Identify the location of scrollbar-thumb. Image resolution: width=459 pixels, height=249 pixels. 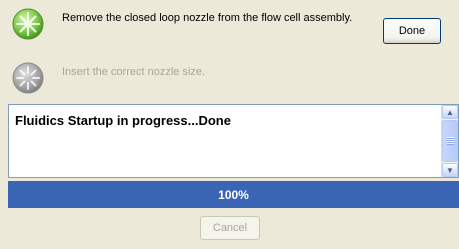
(450, 141).